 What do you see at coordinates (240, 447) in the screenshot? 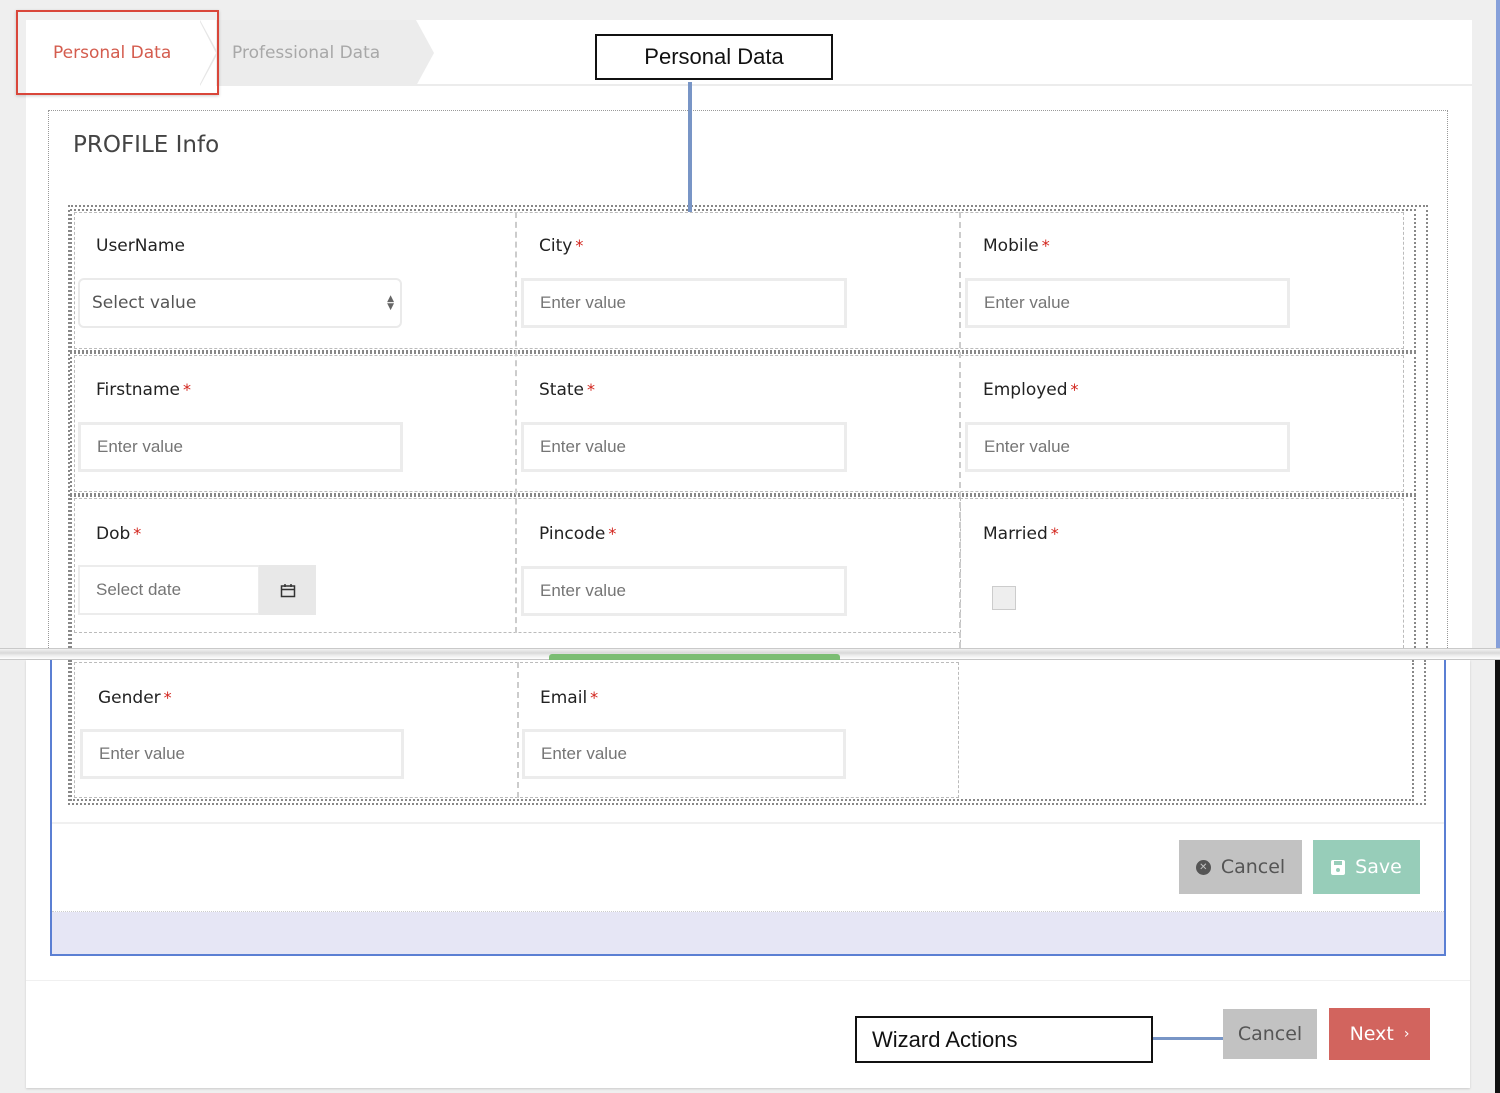
I see `firstname-input` at bounding box center [240, 447].